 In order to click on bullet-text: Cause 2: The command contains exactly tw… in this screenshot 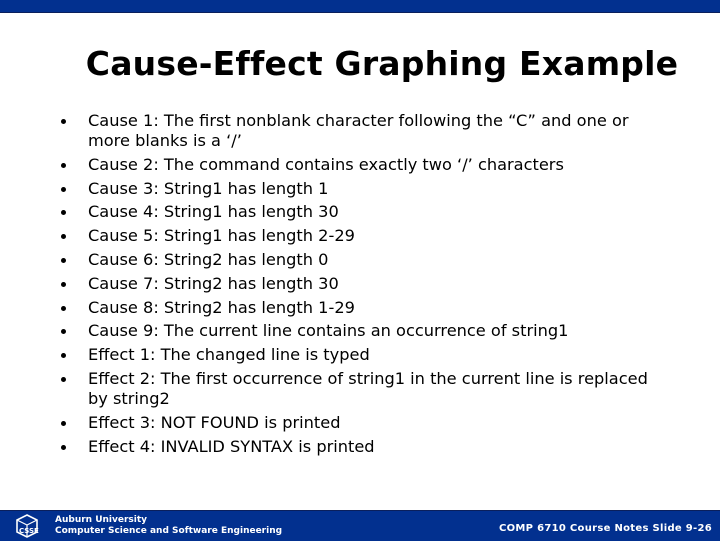, I will do `click(326, 164)`.